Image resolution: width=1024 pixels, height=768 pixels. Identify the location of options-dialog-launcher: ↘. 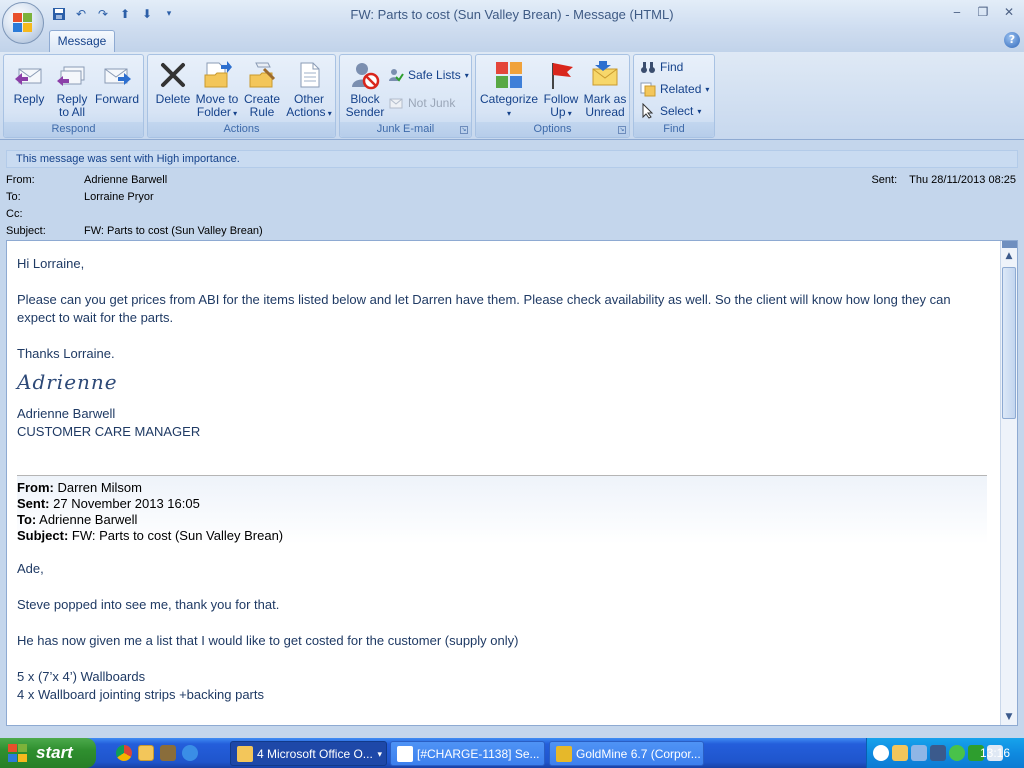
(622, 130).